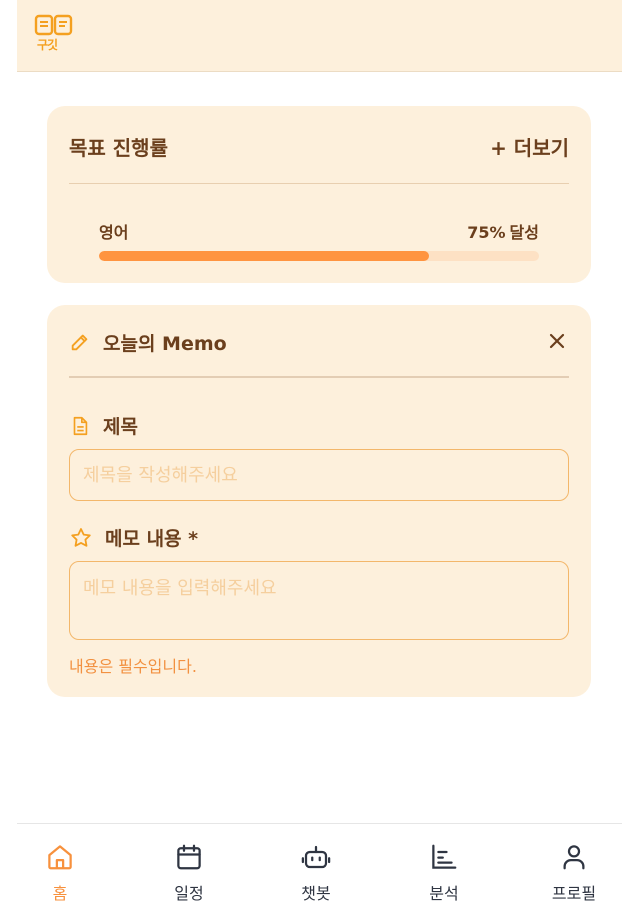  Describe the element at coordinates (444, 893) in the screenshot. I see `nav-analysis-label: 분석` at that location.